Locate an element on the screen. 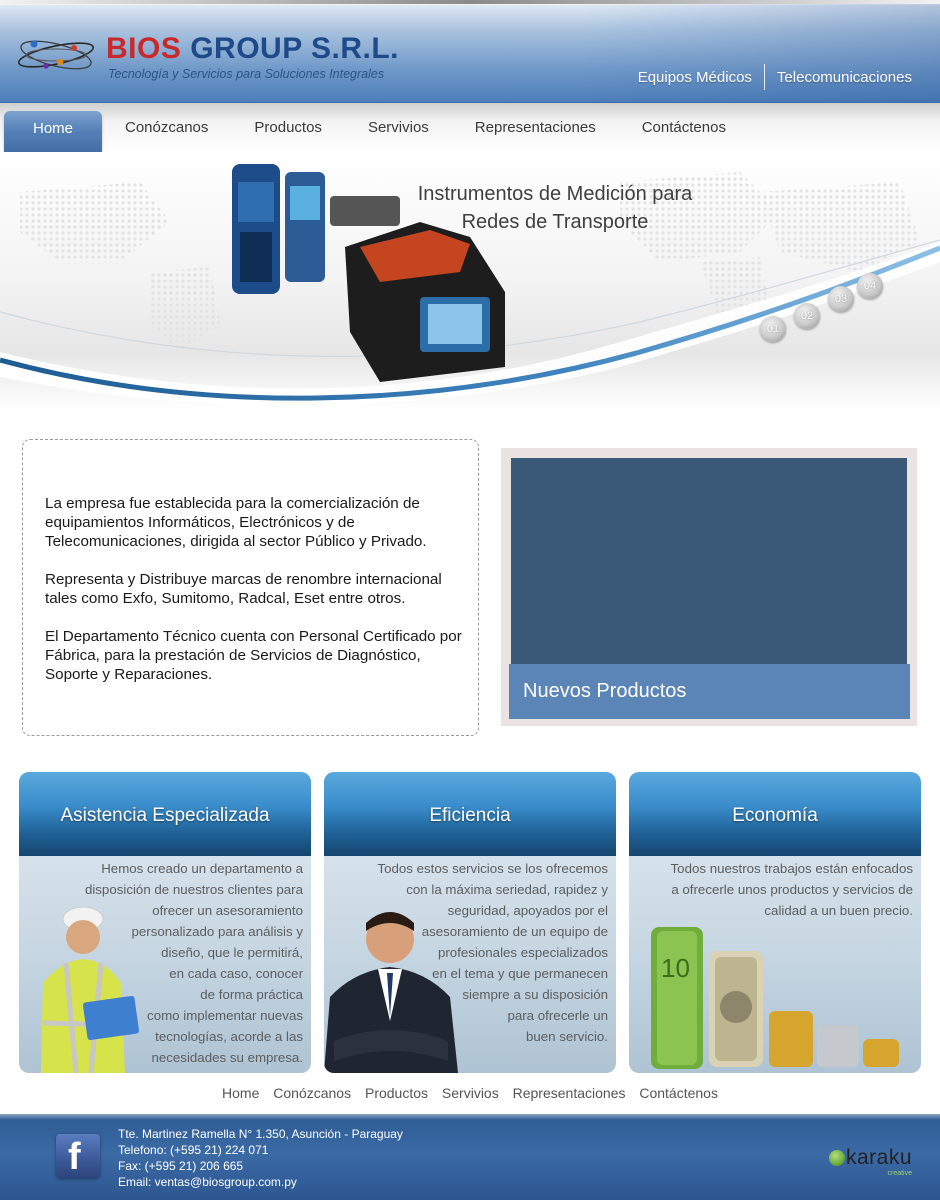 Image resolution: width=940 pixels, height=1200 pixels. contact-fax: Fax: (+595 21) 206 665 is located at coordinates (181, 1166).